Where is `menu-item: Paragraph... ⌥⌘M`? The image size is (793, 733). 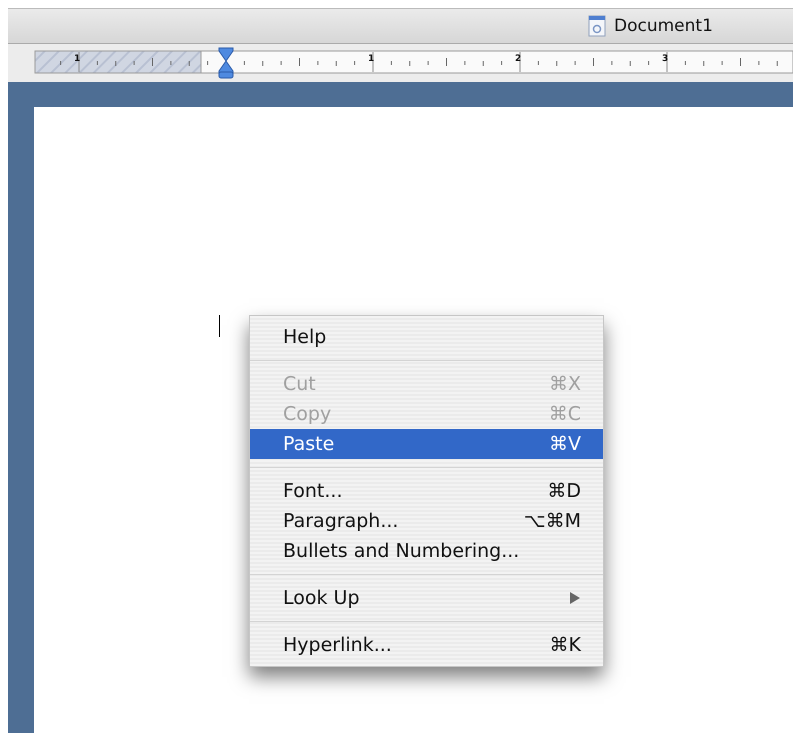
menu-item: Paragraph... ⌥⌘M is located at coordinates (426, 521).